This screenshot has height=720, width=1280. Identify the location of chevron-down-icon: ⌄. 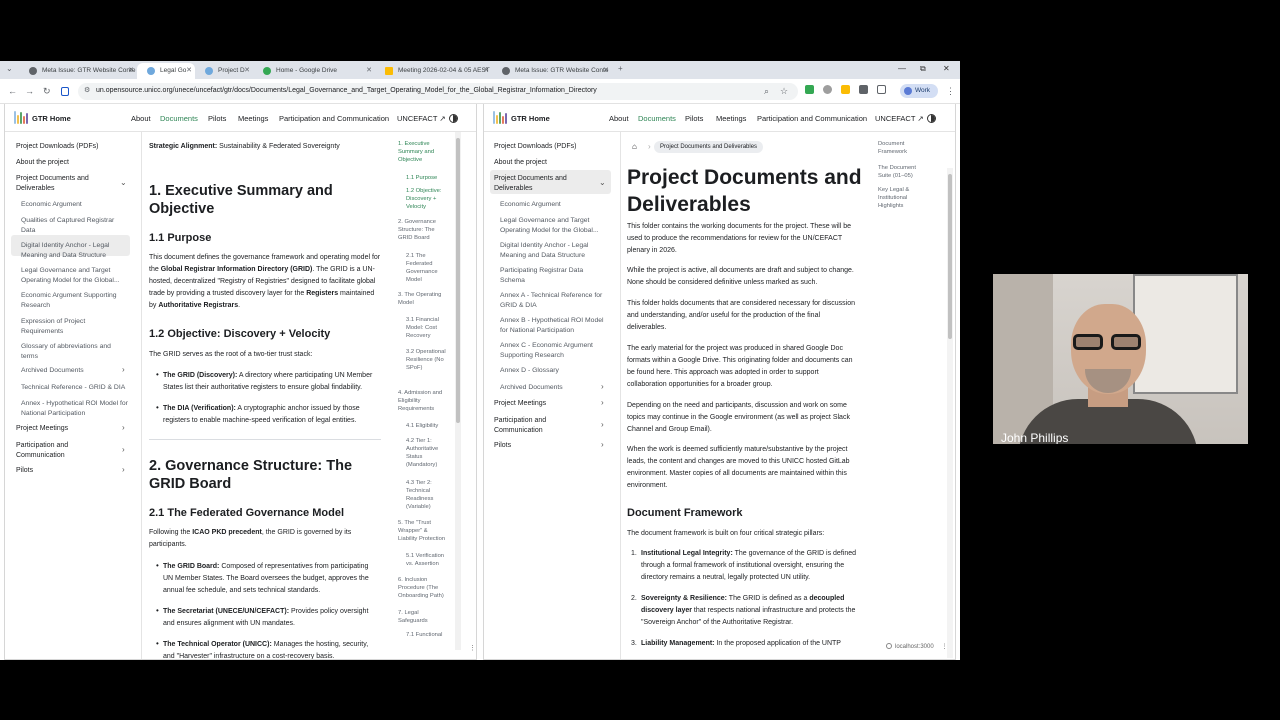
(602, 182).